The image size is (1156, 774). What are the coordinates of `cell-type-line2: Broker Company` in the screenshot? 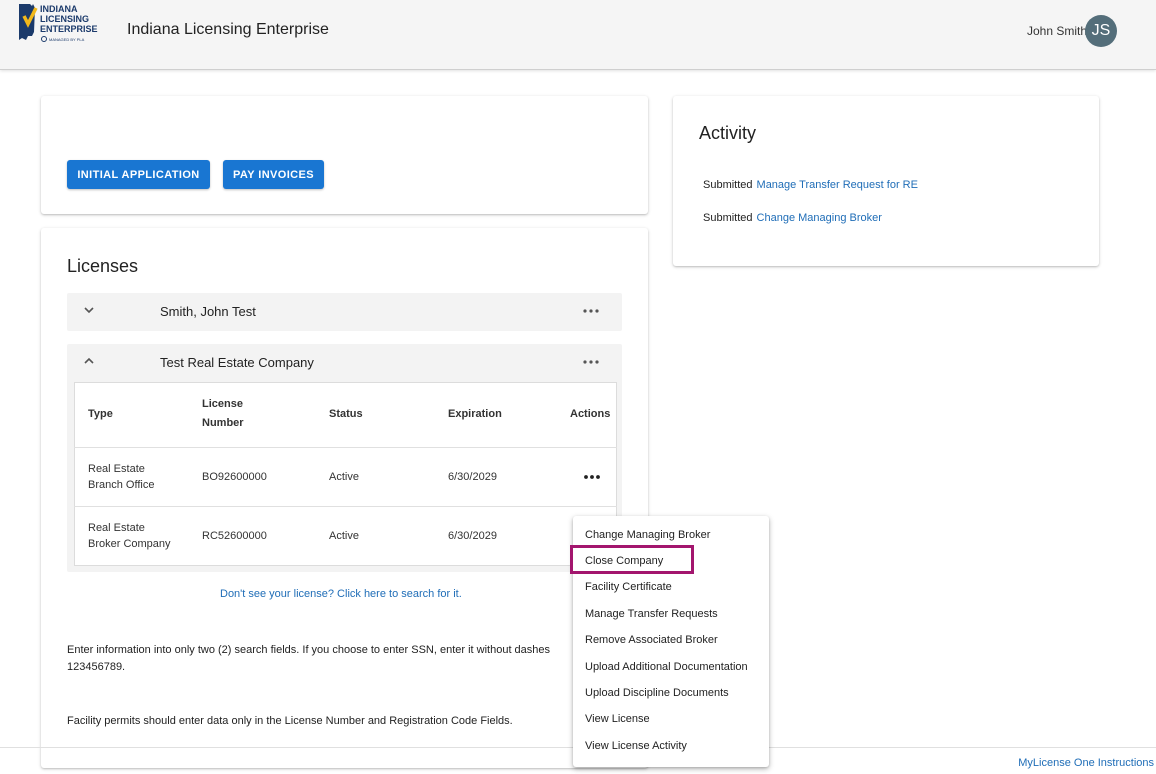 It's located at (129, 544).